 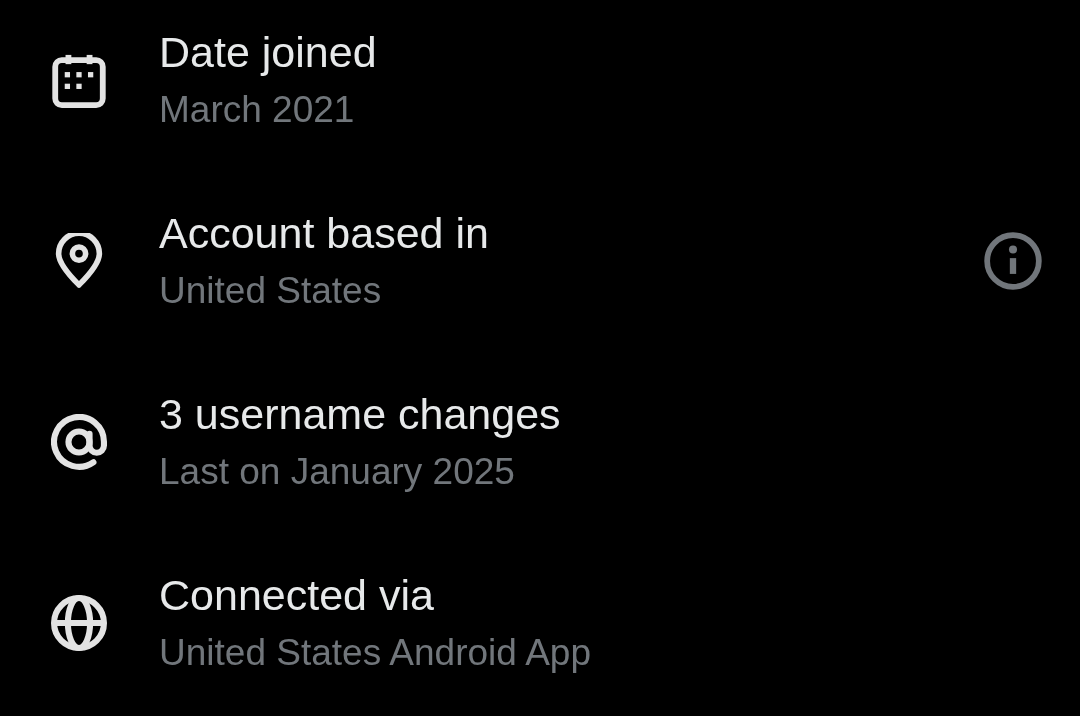 I want to click on row-title: 3 username changes, so click(x=360, y=414).